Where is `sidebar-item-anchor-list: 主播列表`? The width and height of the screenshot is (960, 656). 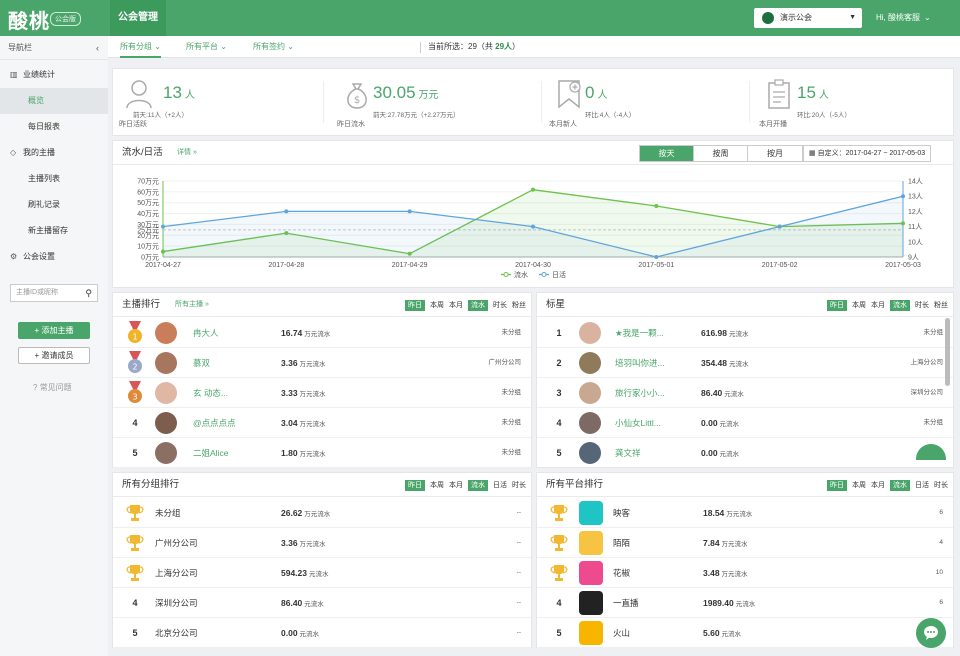 sidebar-item-anchor-list: 主播列表 is located at coordinates (54, 179).